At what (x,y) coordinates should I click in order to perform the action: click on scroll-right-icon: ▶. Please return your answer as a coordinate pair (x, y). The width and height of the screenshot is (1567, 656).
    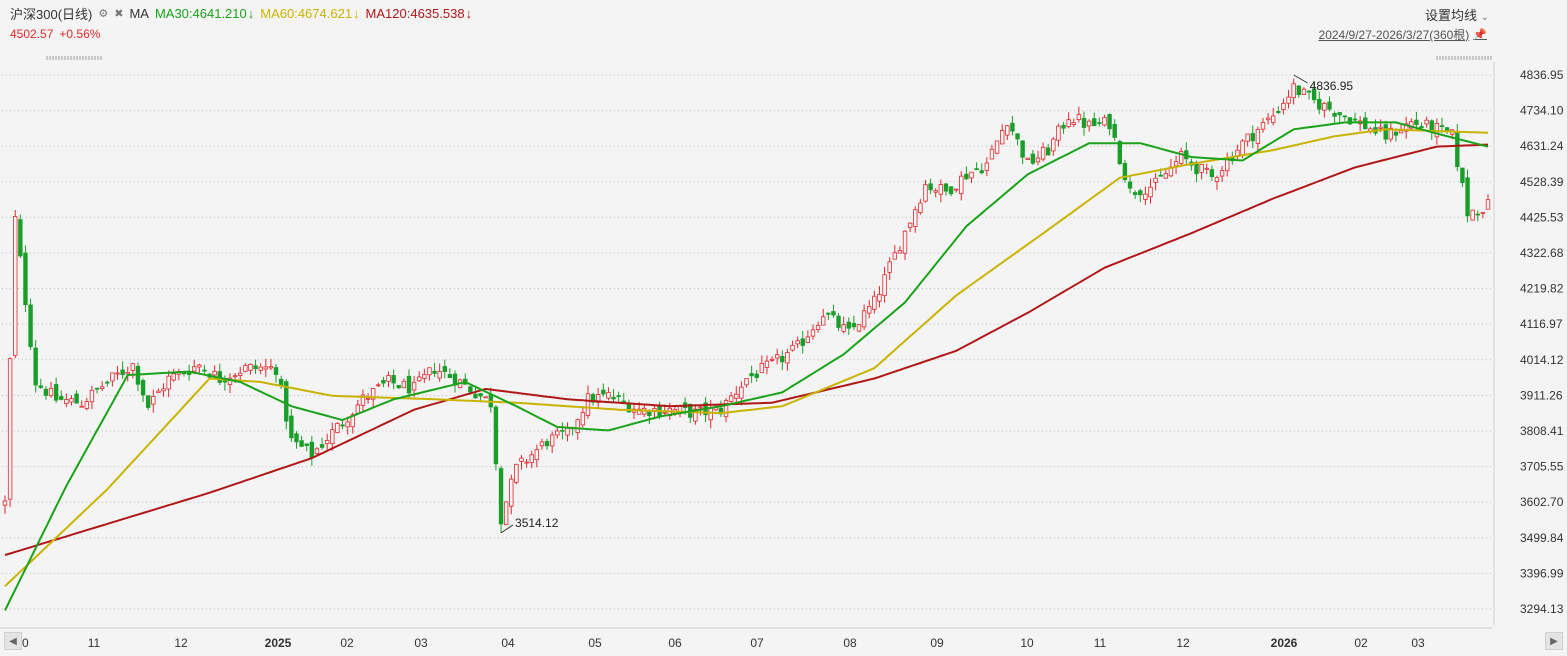
    Looking at the image, I should click on (1554, 641).